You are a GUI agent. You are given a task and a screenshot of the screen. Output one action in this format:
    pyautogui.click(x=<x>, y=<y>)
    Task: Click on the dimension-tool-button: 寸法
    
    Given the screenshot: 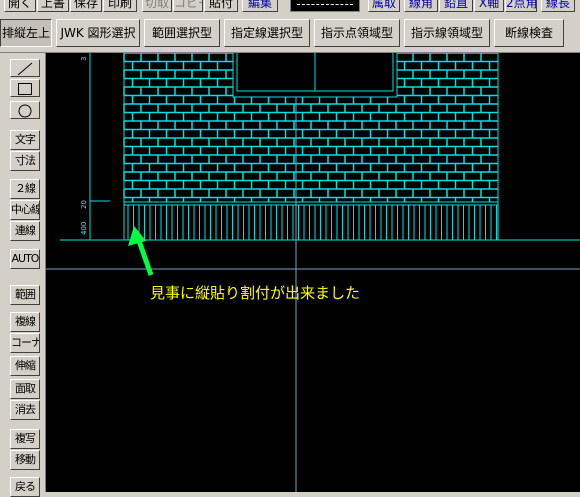 What is the action you would take?
    pyautogui.click(x=25, y=161)
    